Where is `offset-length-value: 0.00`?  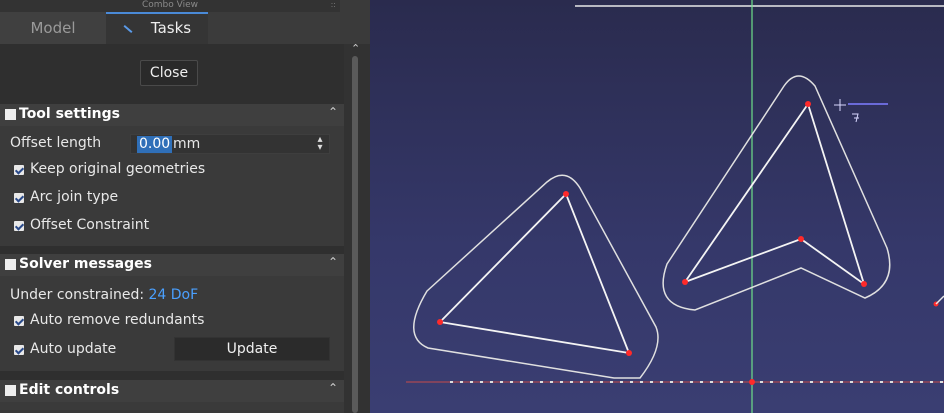 offset-length-value: 0.00 is located at coordinates (155, 144).